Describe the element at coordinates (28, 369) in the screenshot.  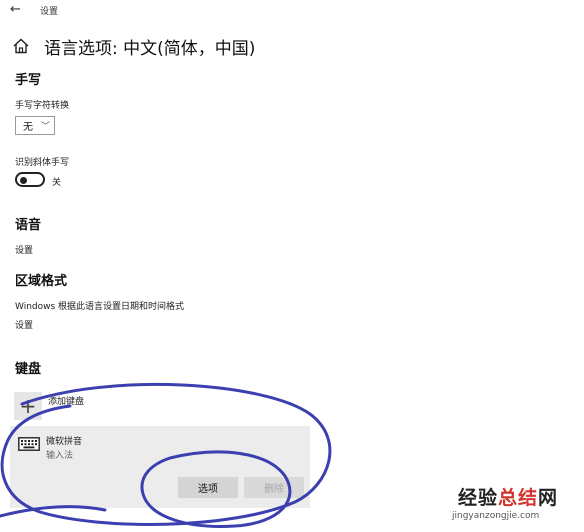
I see `section-keyboard-title: 键盘` at that location.